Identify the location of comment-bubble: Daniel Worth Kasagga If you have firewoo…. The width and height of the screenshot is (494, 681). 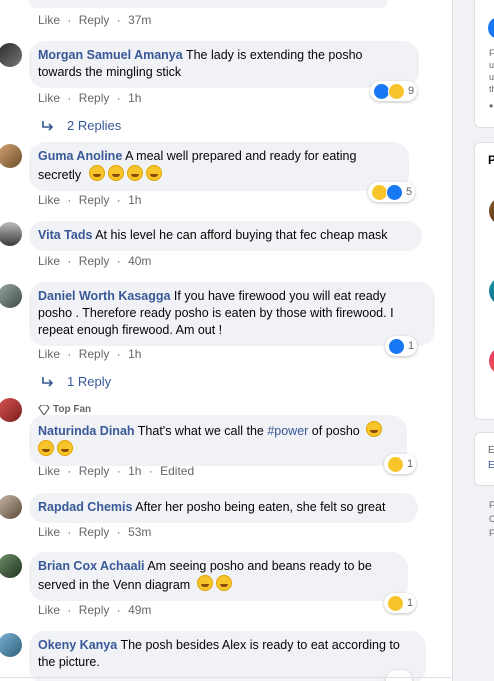
(232, 314).